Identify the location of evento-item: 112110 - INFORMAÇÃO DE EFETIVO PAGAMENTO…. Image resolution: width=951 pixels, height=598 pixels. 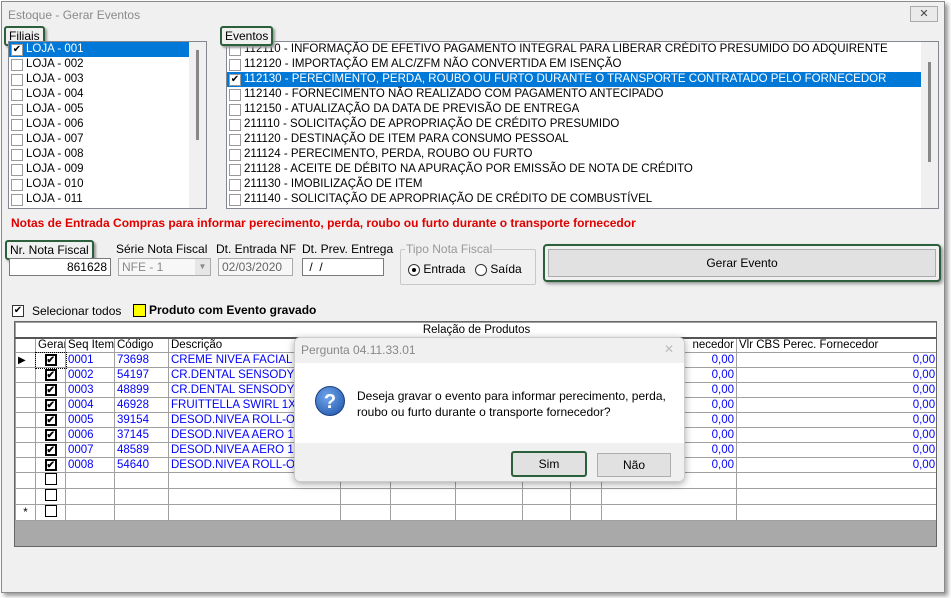
(582, 49).